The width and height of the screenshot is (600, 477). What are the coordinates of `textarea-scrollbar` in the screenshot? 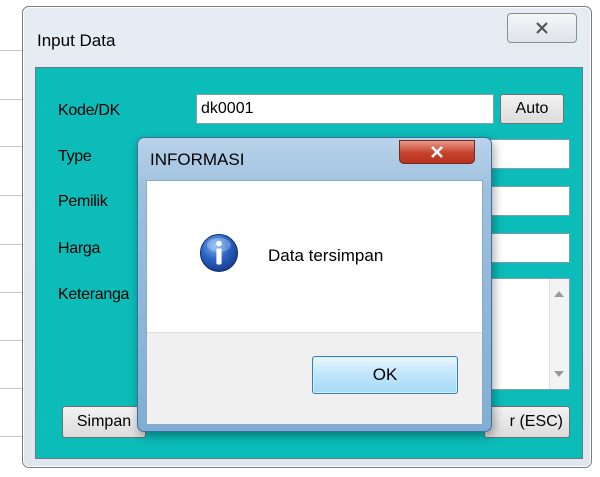 It's located at (559, 334).